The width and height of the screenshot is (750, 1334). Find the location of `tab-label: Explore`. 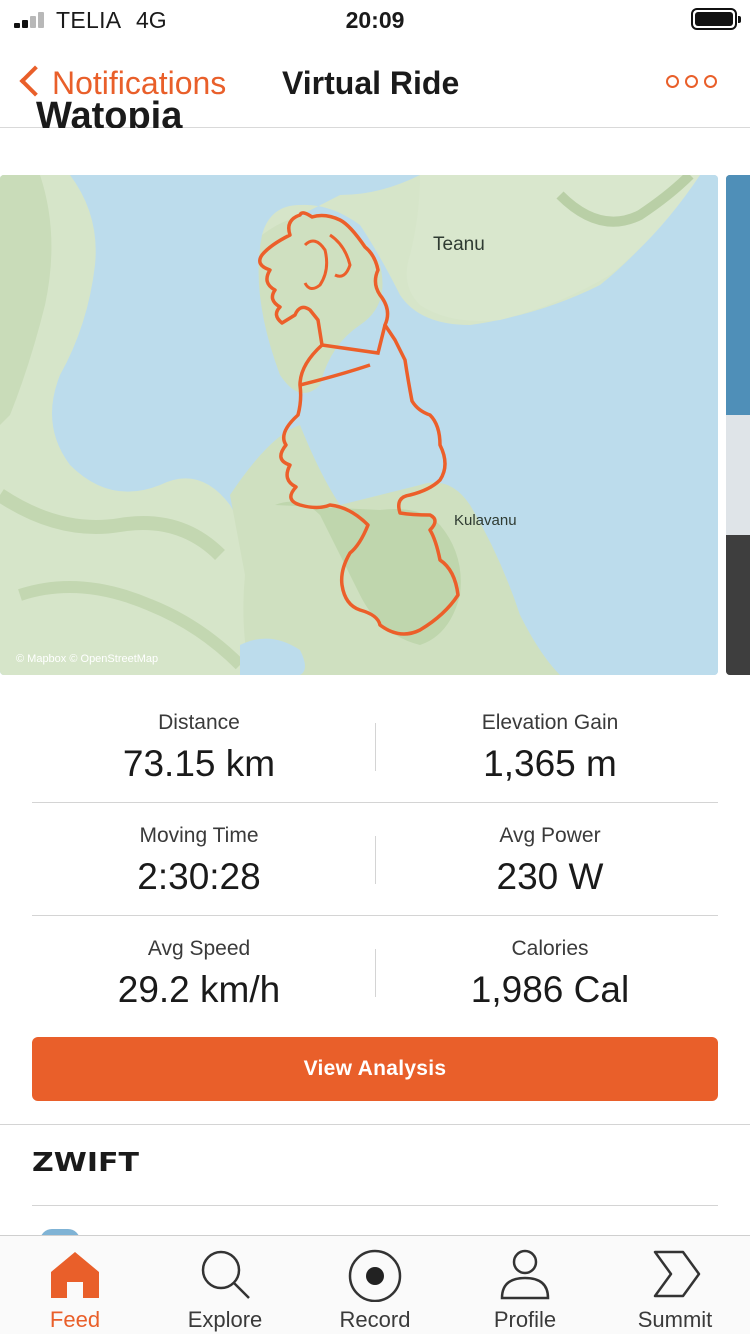

tab-label: Explore is located at coordinates (225, 1319).